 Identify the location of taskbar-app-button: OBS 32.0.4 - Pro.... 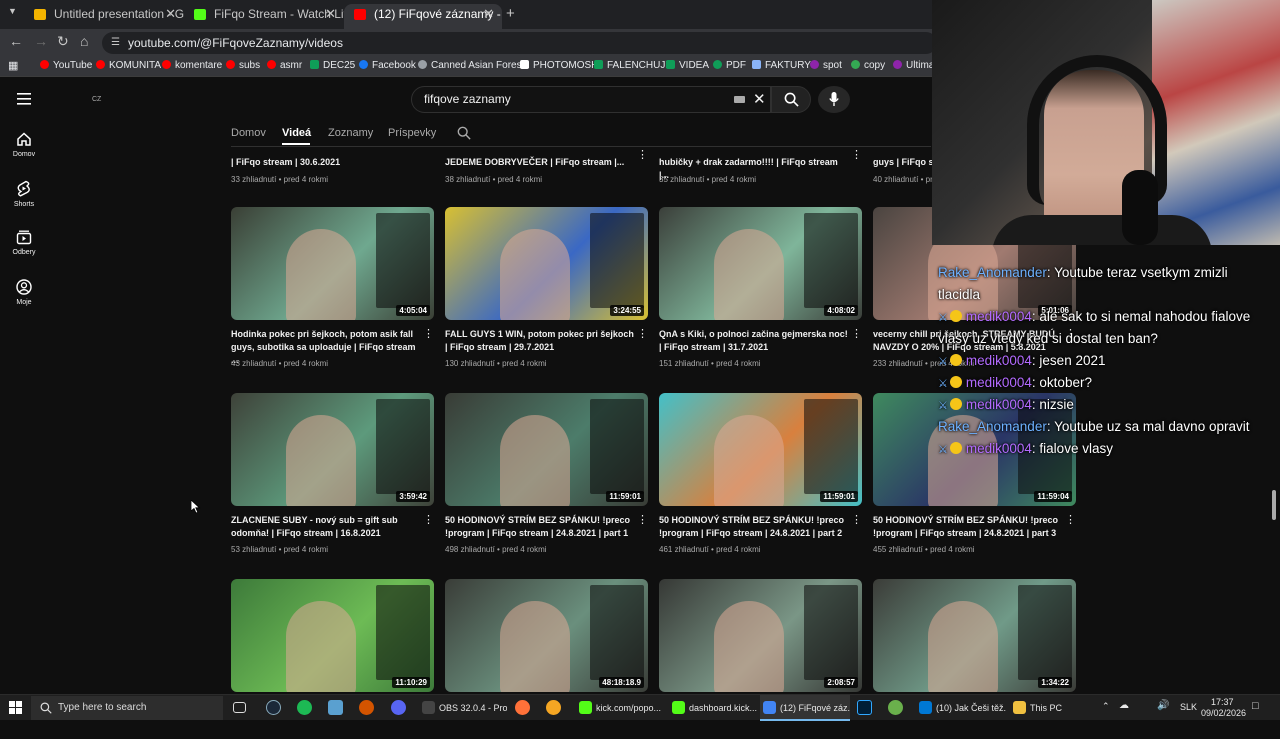
(463, 708).